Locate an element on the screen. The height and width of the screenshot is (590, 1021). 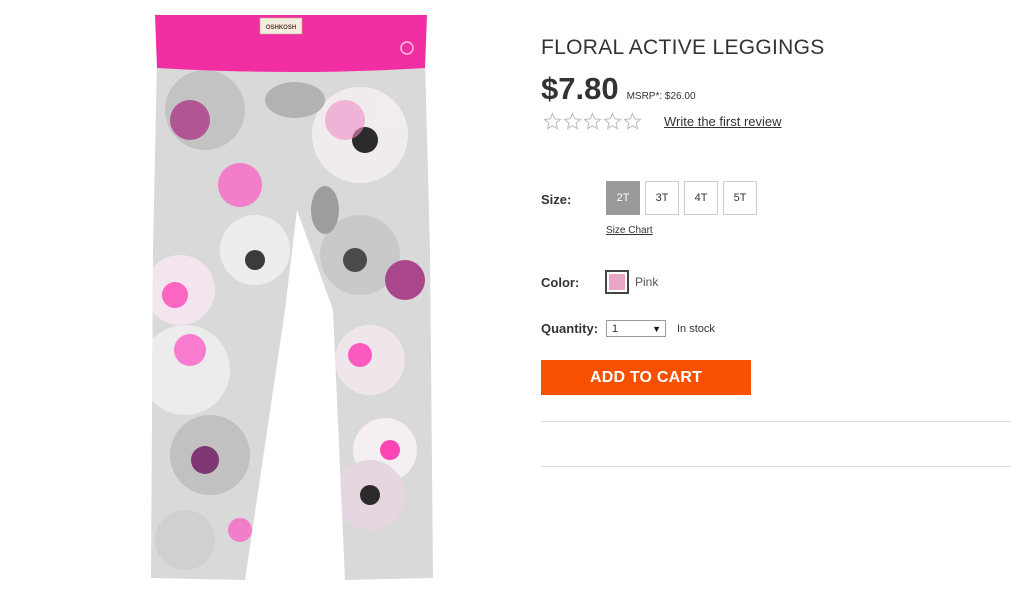
size-label: Size: is located at coordinates (556, 199).